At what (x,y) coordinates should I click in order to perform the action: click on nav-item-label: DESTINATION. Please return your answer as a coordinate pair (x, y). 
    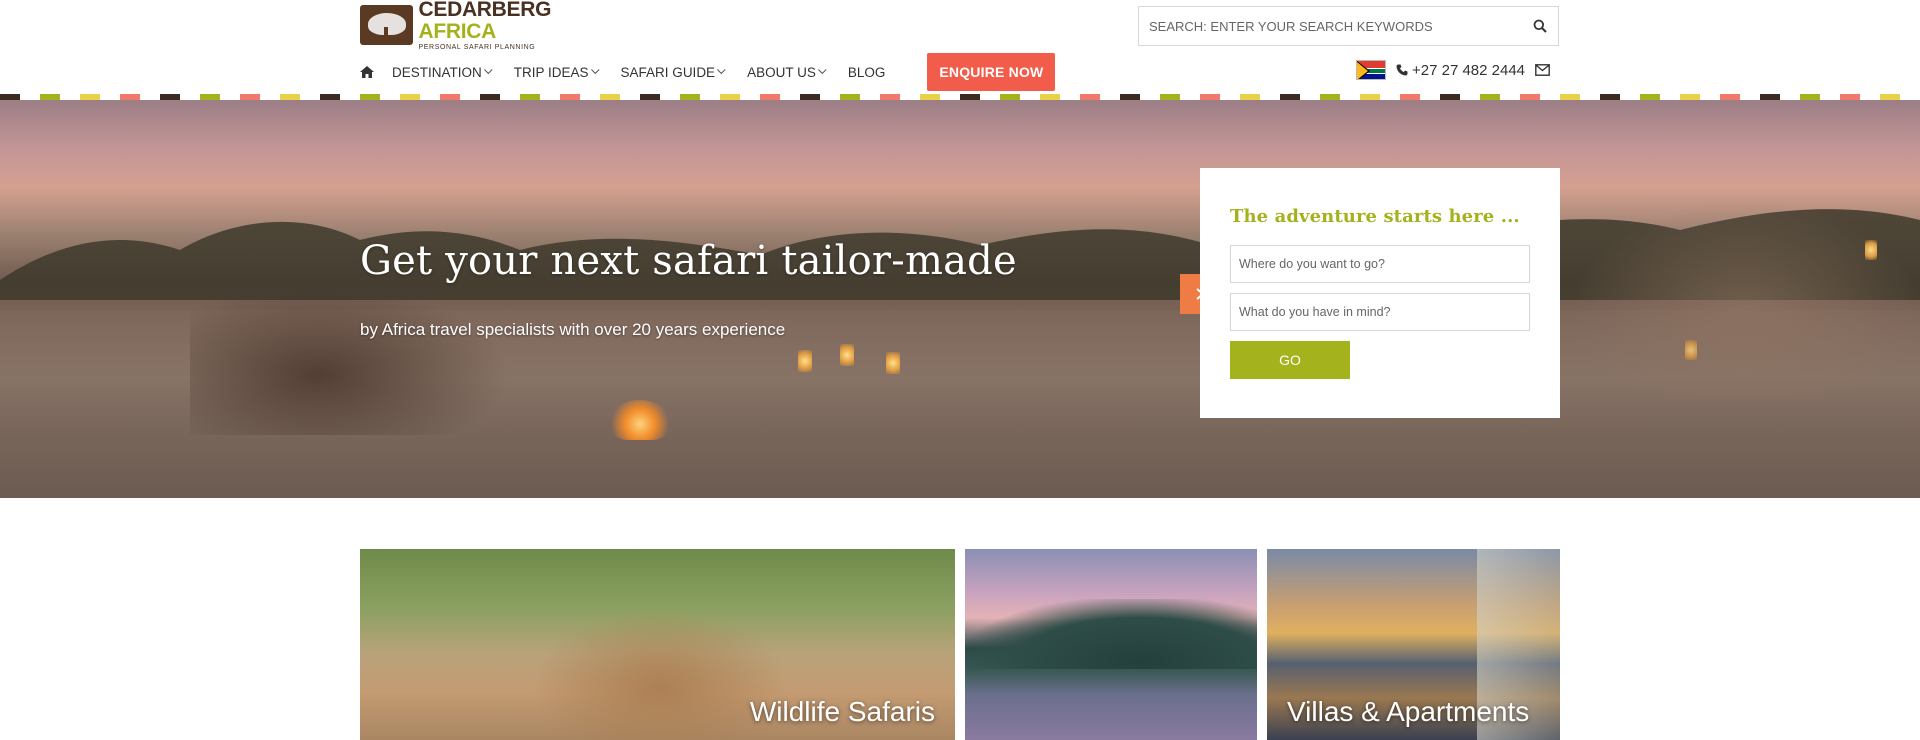
    Looking at the image, I should click on (437, 72).